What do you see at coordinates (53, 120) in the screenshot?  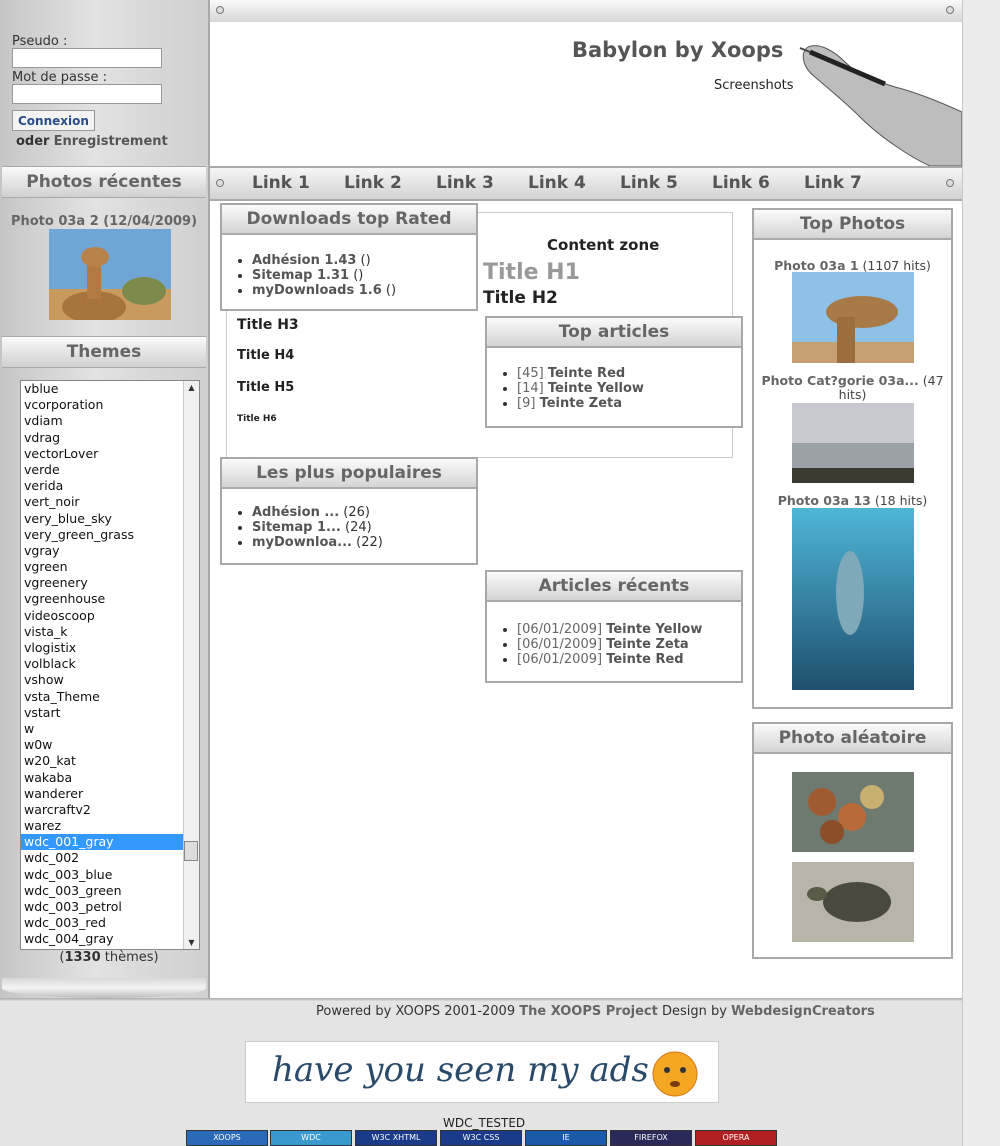 I see `connexion-button: Connexion` at bounding box center [53, 120].